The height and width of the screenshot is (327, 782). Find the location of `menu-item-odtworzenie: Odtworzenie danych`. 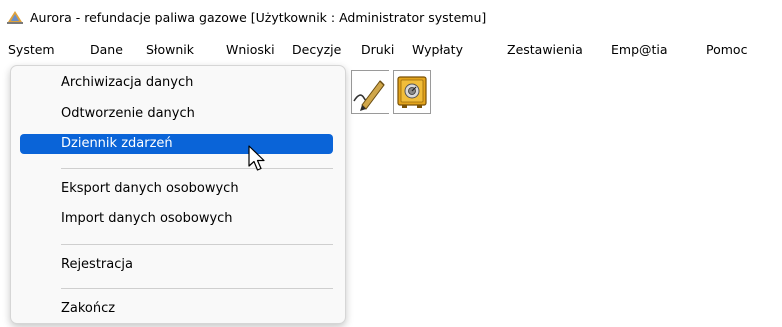

menu-item-odtworzenie: Odtworzenie danych is located at coordinates (128, 113).